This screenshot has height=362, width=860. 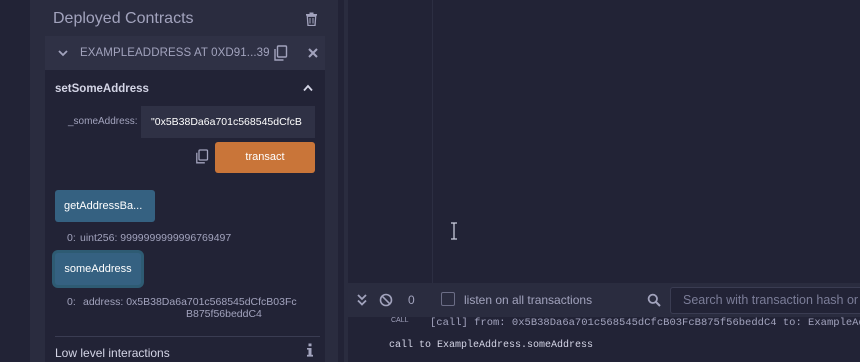 I want to click on clear-console-icon, so click(x=386, y=300).